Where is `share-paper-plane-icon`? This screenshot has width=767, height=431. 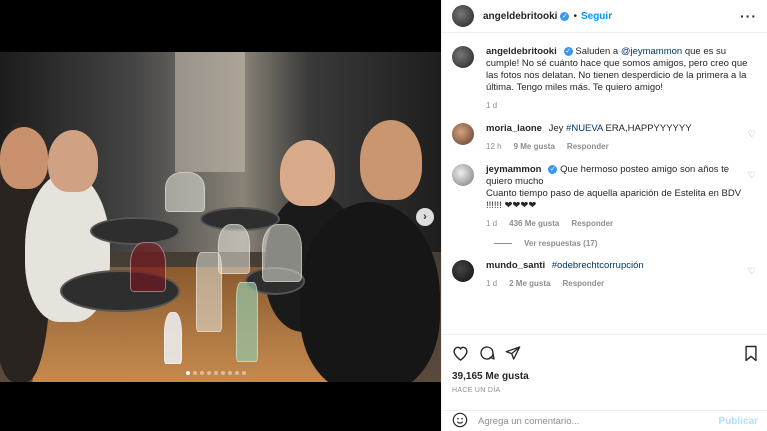
share-paper-plane-icon is located at coordinates (513, 353).